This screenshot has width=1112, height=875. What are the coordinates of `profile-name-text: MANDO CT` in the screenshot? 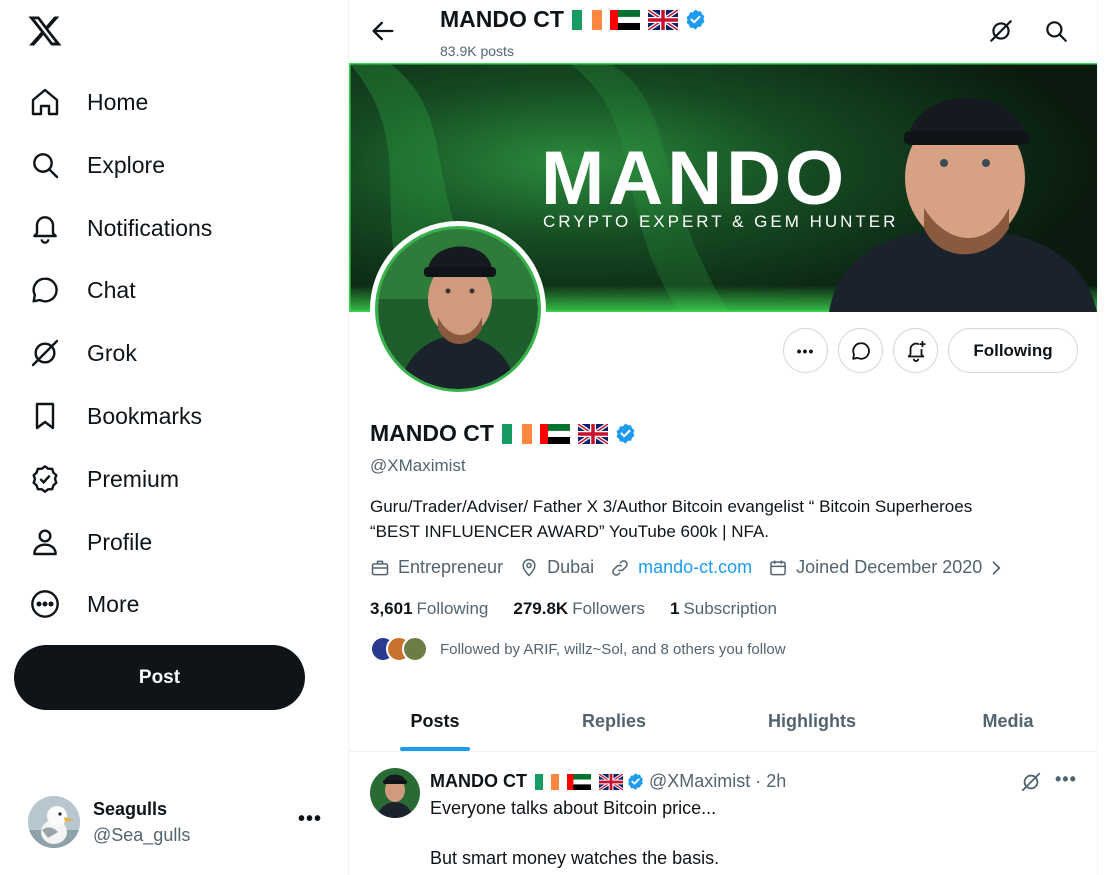 It's located at (432, 433).